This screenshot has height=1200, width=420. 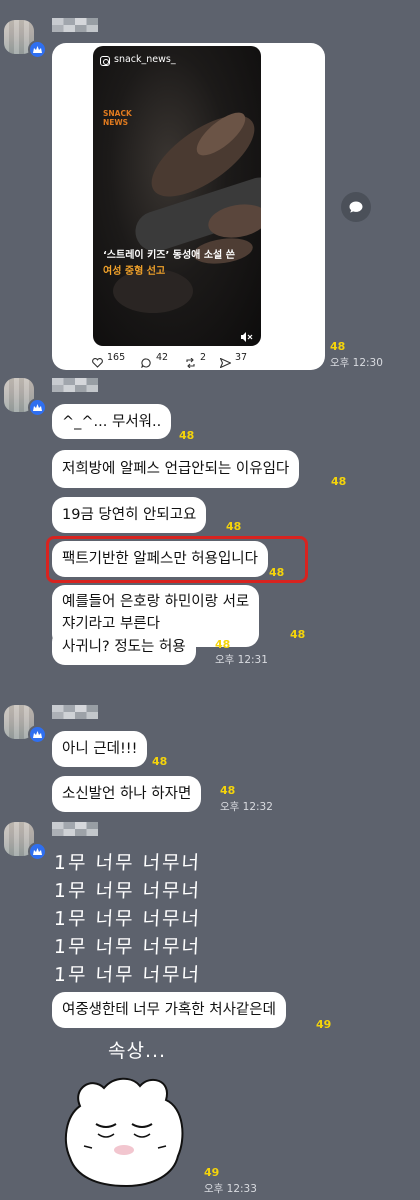 I want to click on repost-icon, so click(x=190, y=362).